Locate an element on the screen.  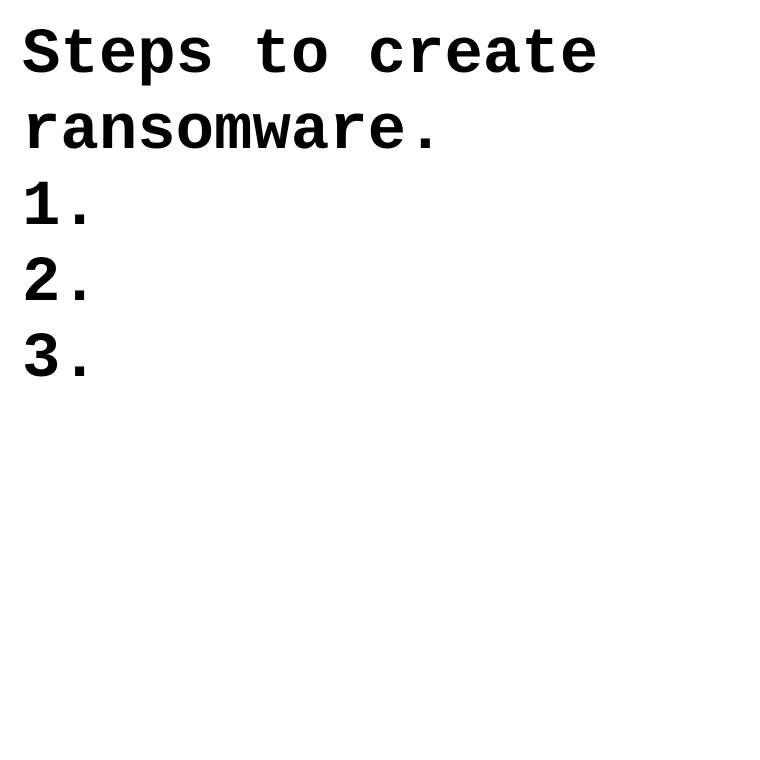
list-item-3: 3. is located at coordinates (60, 360).